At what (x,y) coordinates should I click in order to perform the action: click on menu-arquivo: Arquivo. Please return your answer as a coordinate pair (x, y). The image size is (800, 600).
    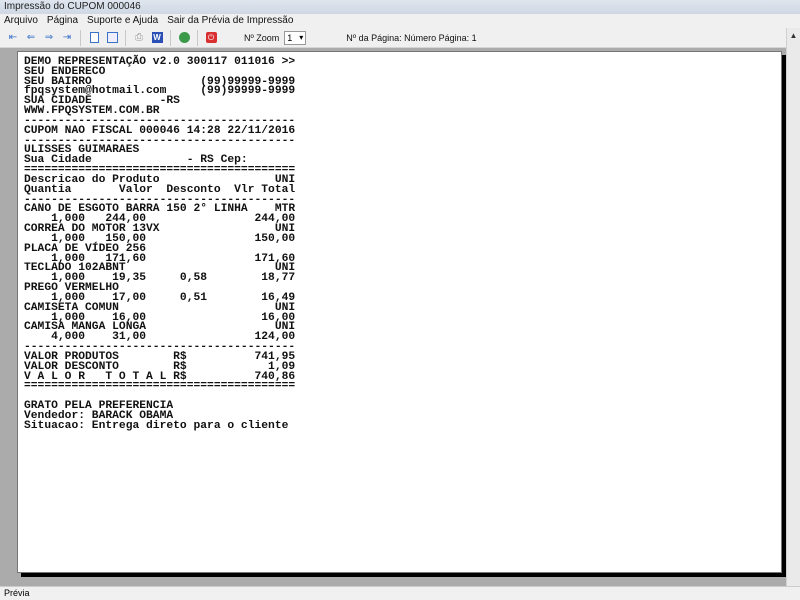
    Looking at the image, I should click on (21, 21).